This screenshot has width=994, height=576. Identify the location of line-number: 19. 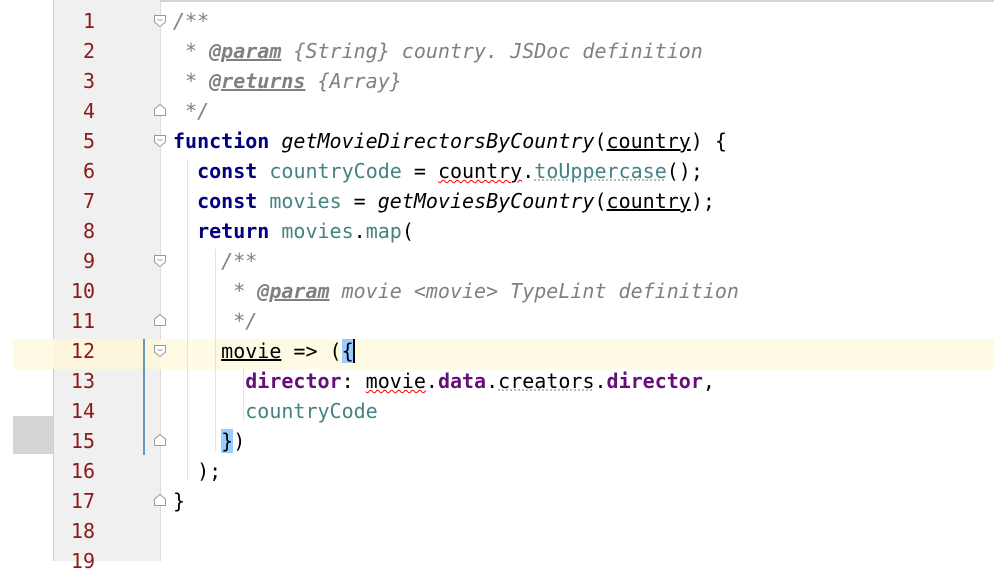
(74, 561).